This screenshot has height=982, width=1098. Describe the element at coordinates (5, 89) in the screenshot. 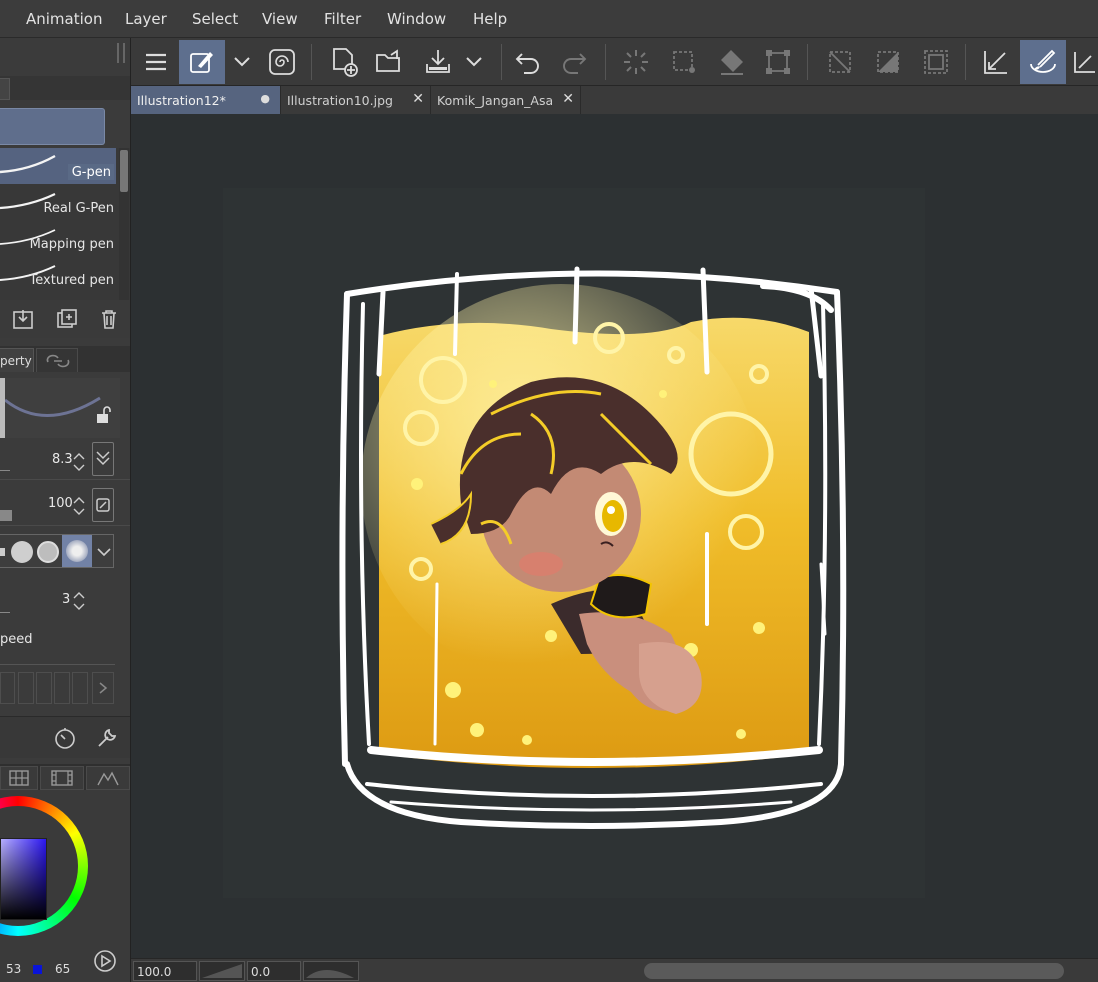

I see `subtool-tab` at that location.